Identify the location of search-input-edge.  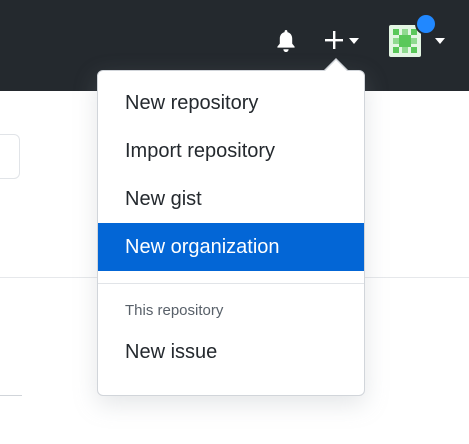
(10, 156).